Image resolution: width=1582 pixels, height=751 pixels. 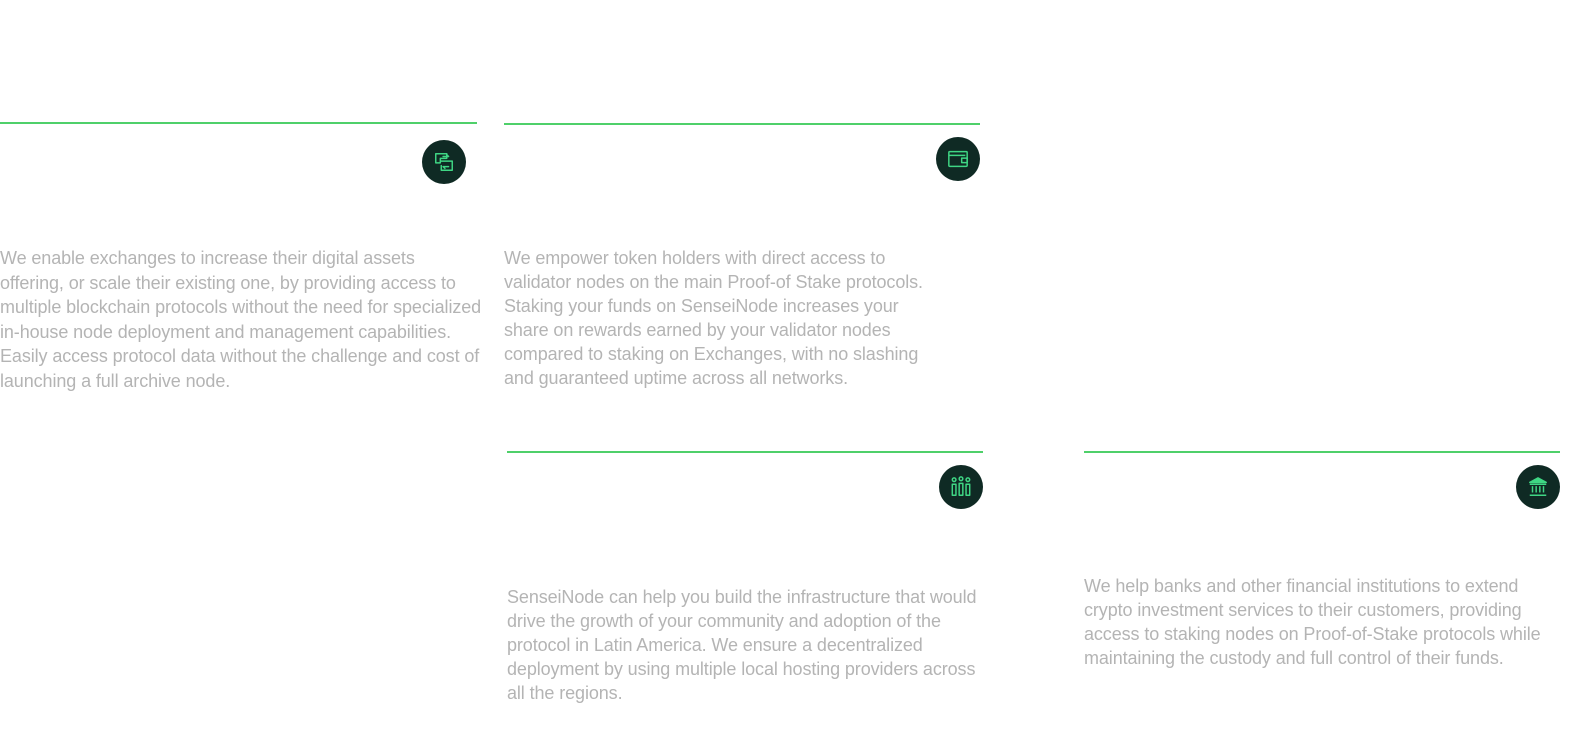 I want to click on exchange-icon, so click(x=444, y=162).